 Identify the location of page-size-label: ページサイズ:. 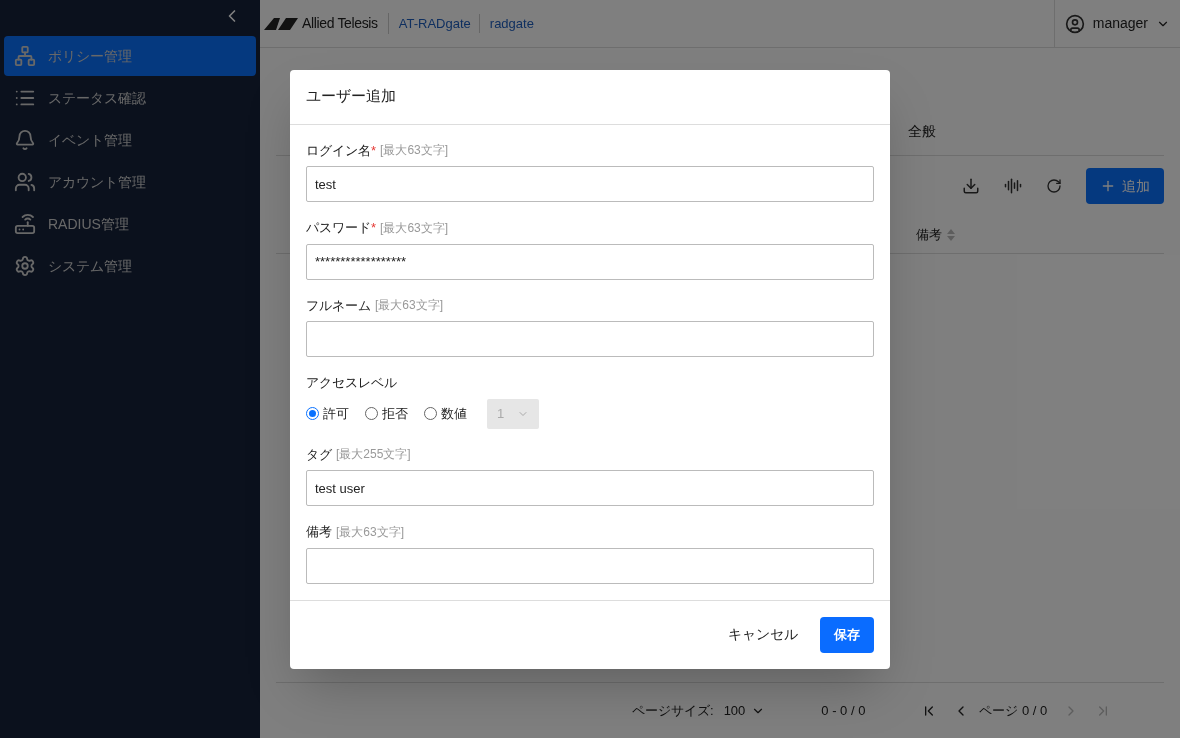
(673, 710).